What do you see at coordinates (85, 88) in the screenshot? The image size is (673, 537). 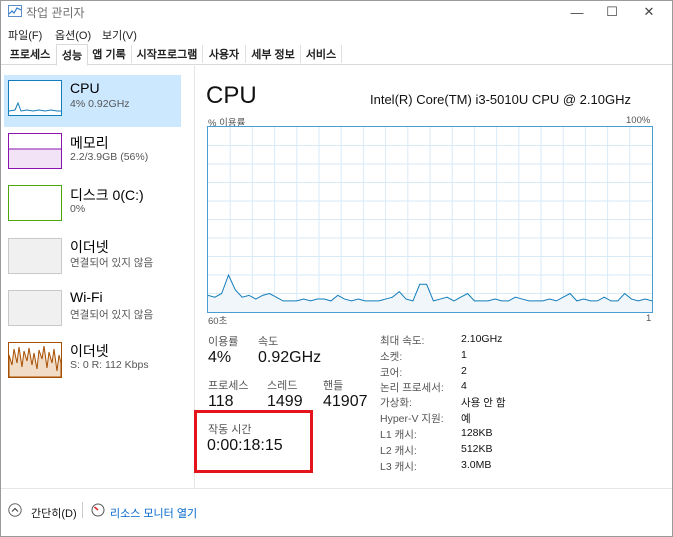 I see `sidebar-item-title: CPU` at bounding box center [85, 88].